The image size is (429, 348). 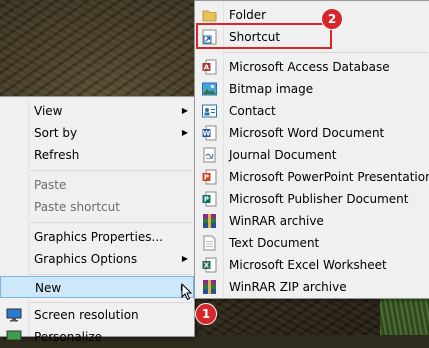 I want to click on submenu-item-journal-document: Journal Document, so click(x=312, y=155).